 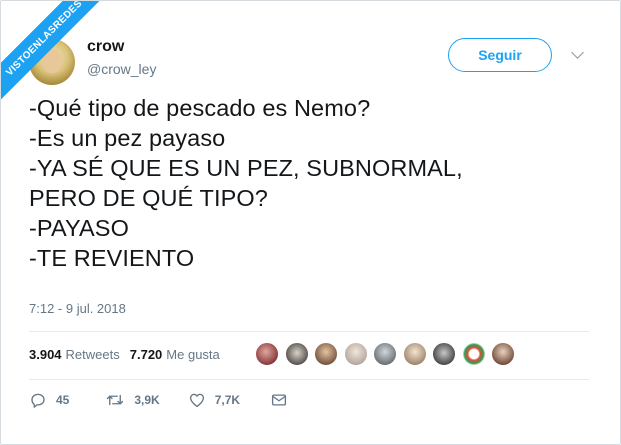 I want to click on like-count: 7,7K, so click(x=227, y=400).